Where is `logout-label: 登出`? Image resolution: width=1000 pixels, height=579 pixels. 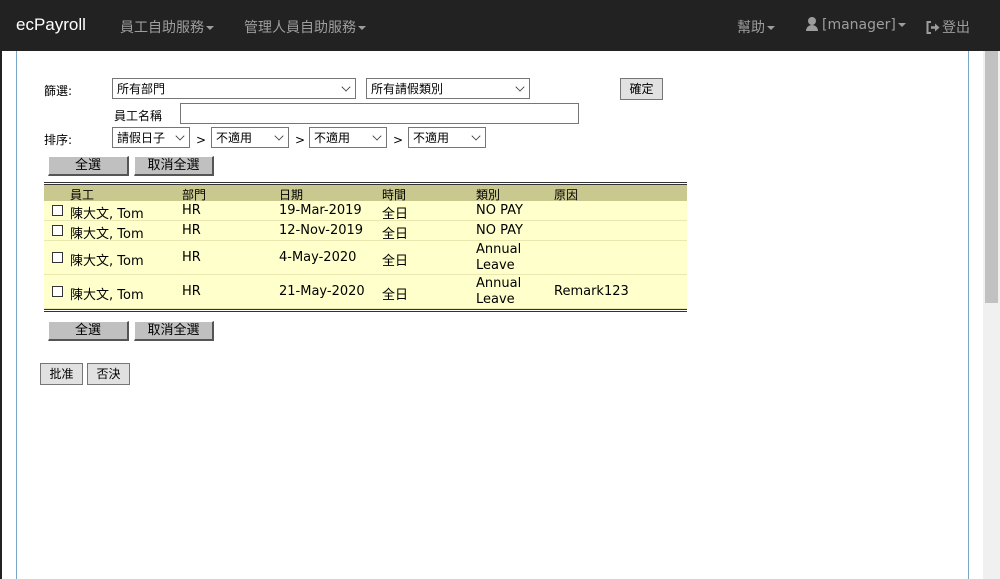
logout-label: 登出 is located at coordinates (956, 28).